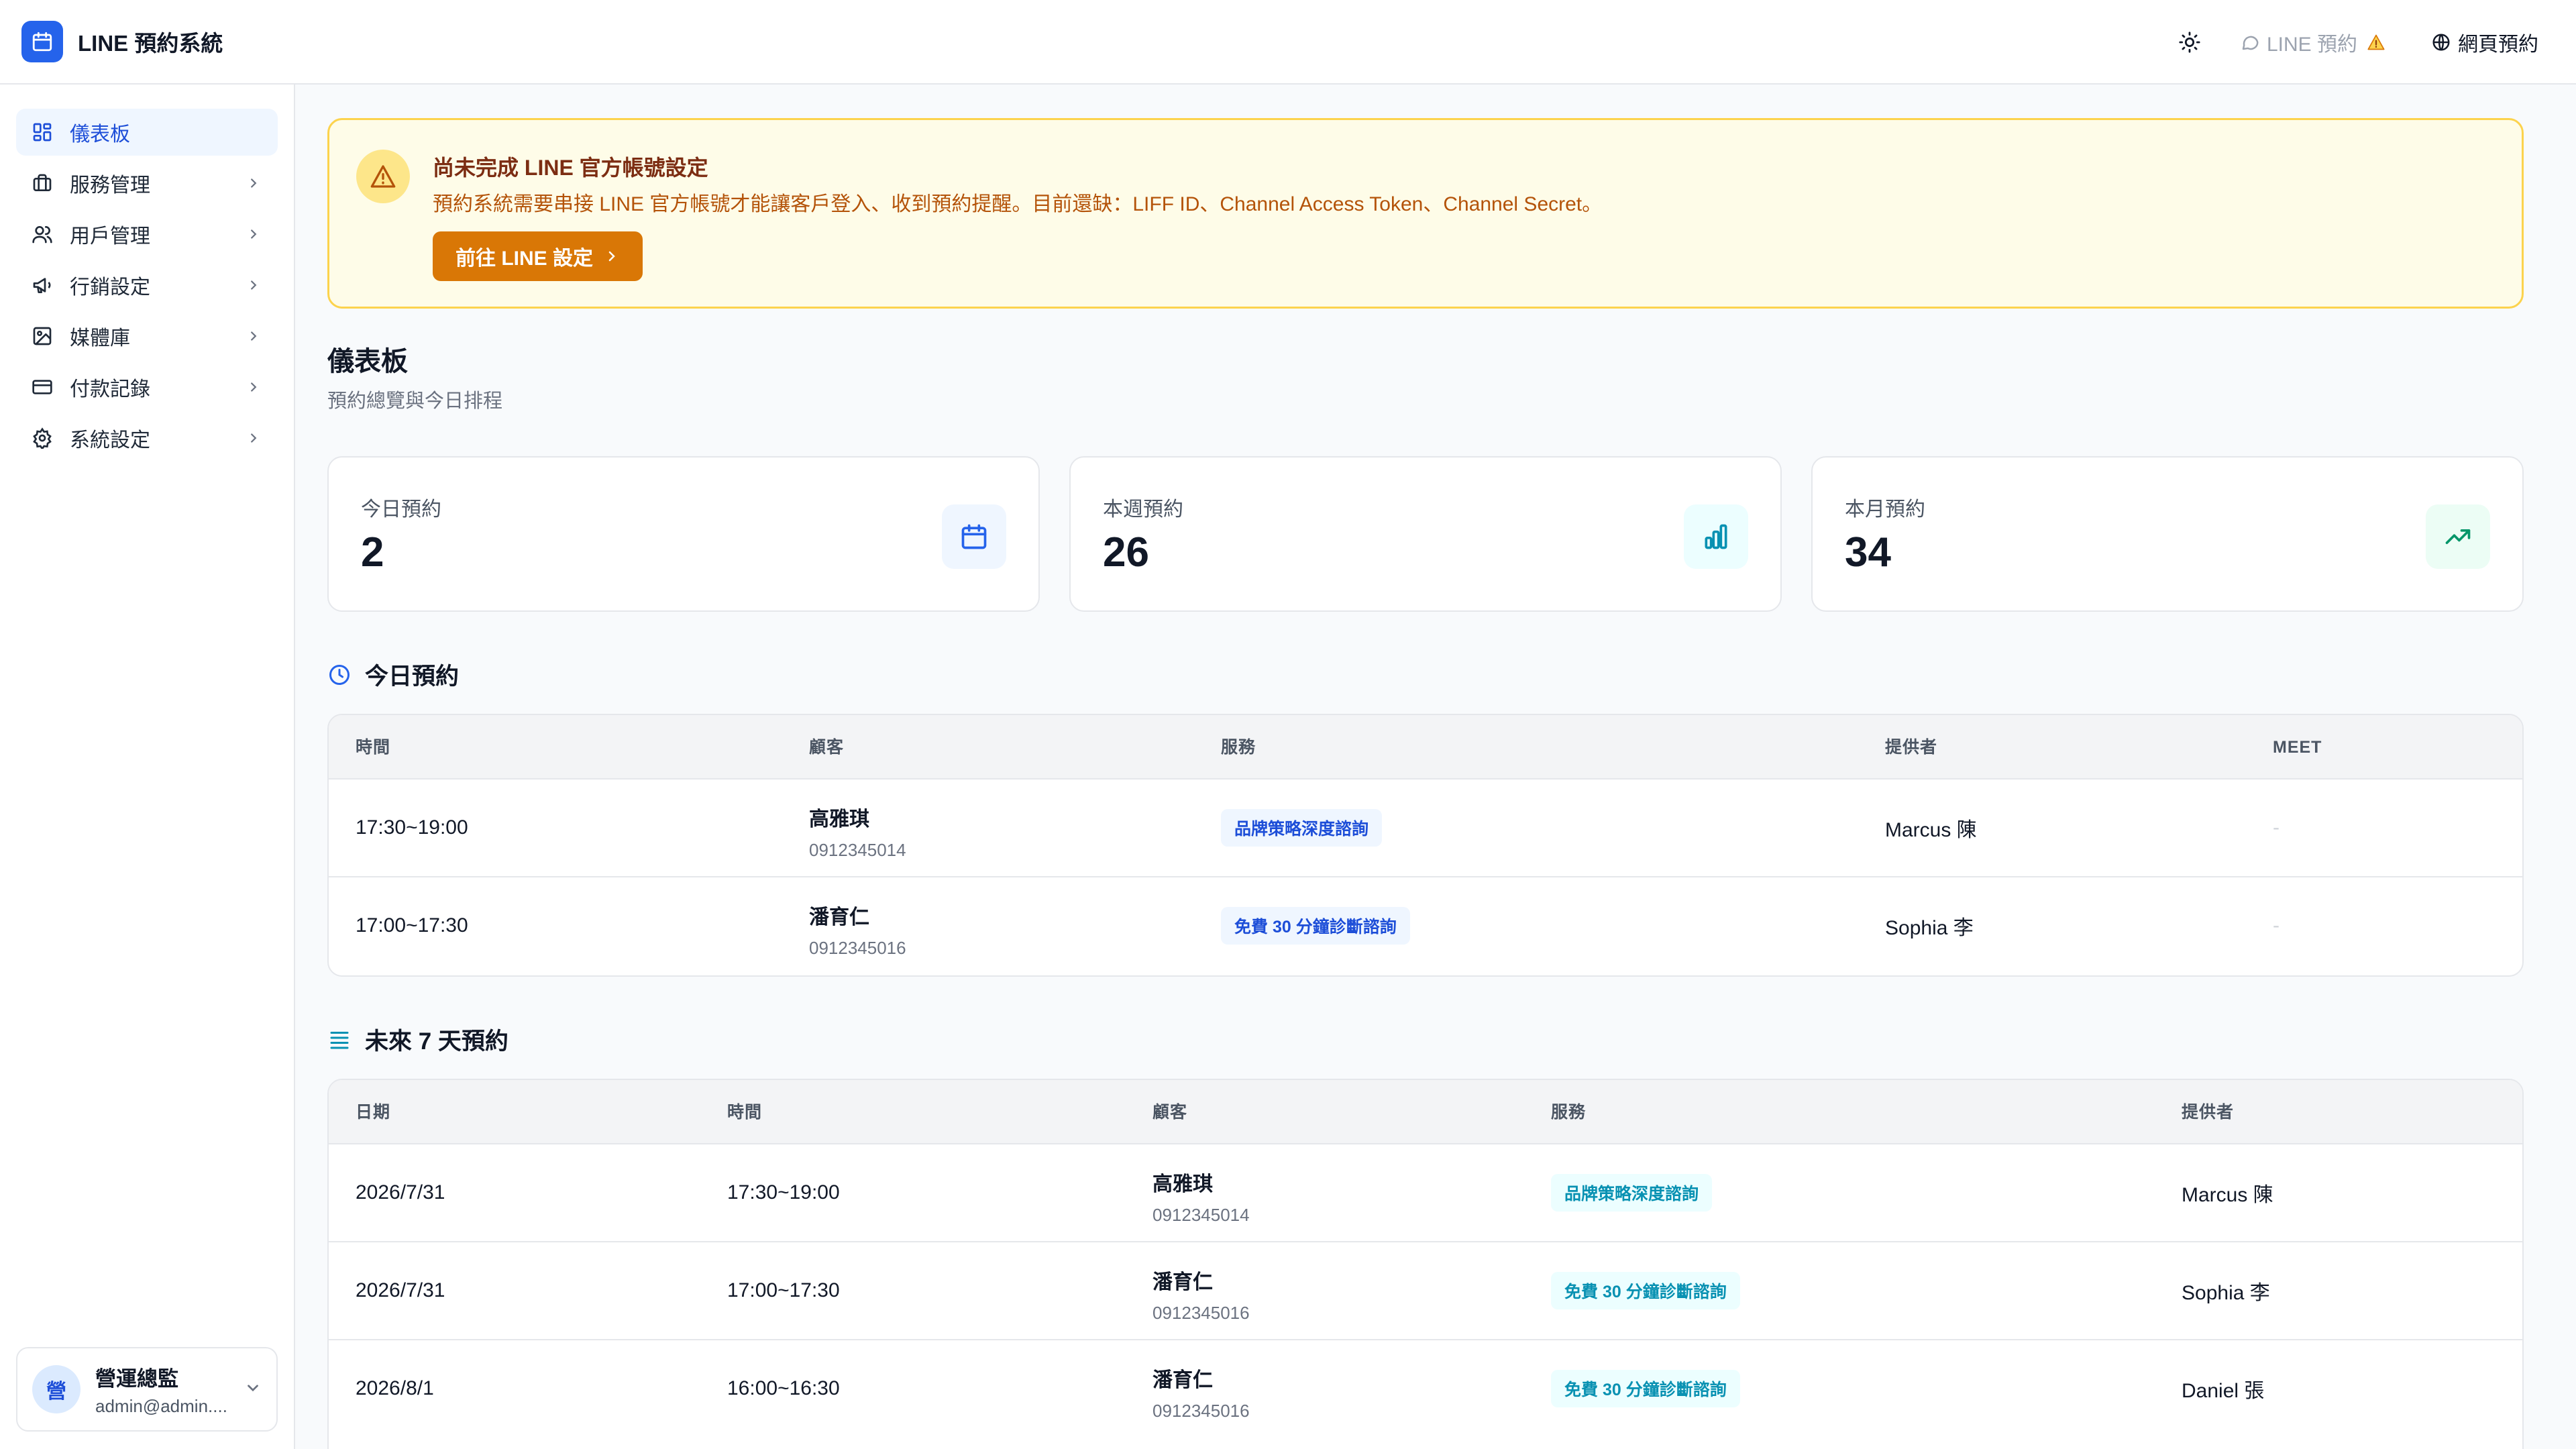  Describe the element at coordinates (1425, 1112) in the screenshot. I see `table-header: 日期 時間 顧客 服務 提供者` at that location.